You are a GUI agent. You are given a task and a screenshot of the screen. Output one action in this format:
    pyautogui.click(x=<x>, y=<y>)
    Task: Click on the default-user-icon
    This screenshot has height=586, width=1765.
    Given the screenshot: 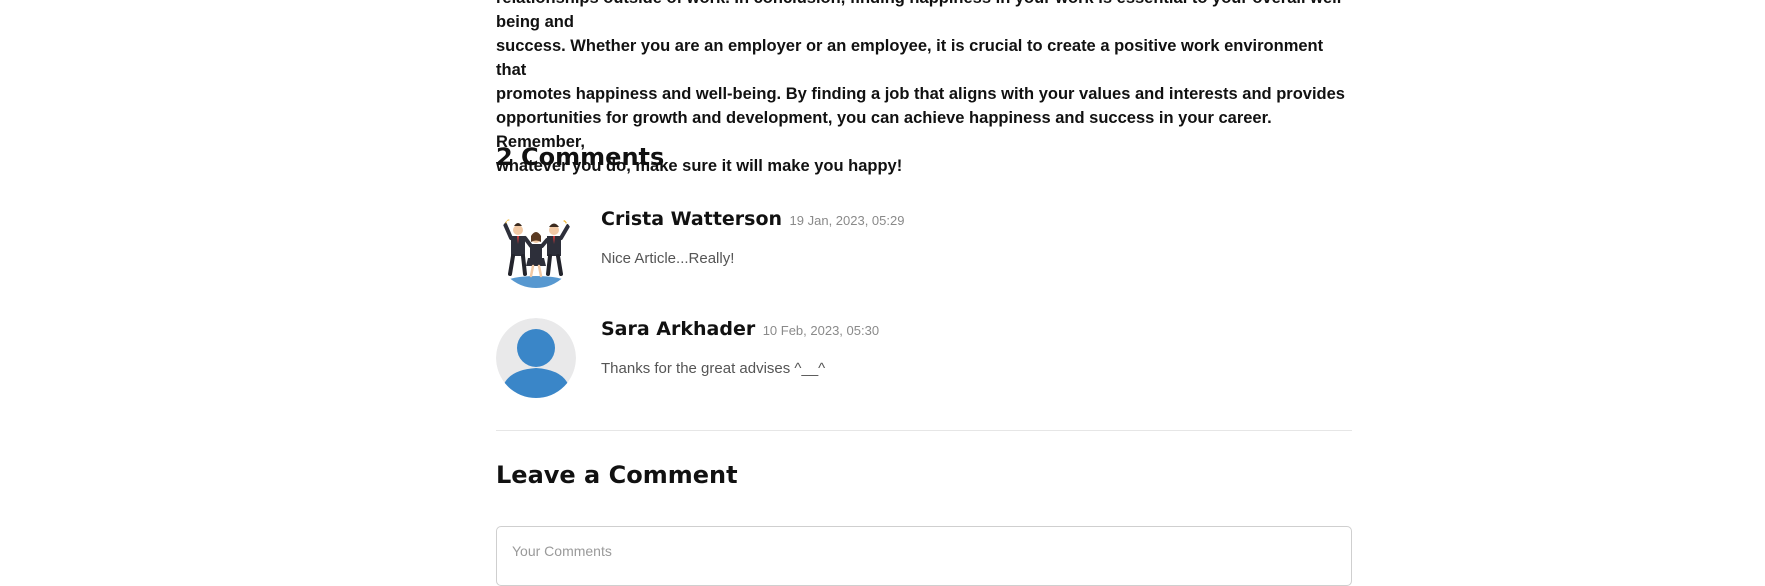 What is the action you would take?
    pyautogui.click(x=536, y=358)
    